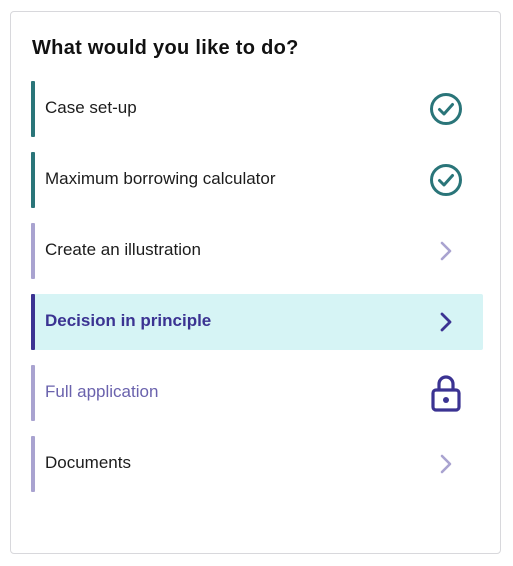  Describe the element at coordinates (165, 48) in the screenshot. I see `panel-title: What would you like to do?` at that location.